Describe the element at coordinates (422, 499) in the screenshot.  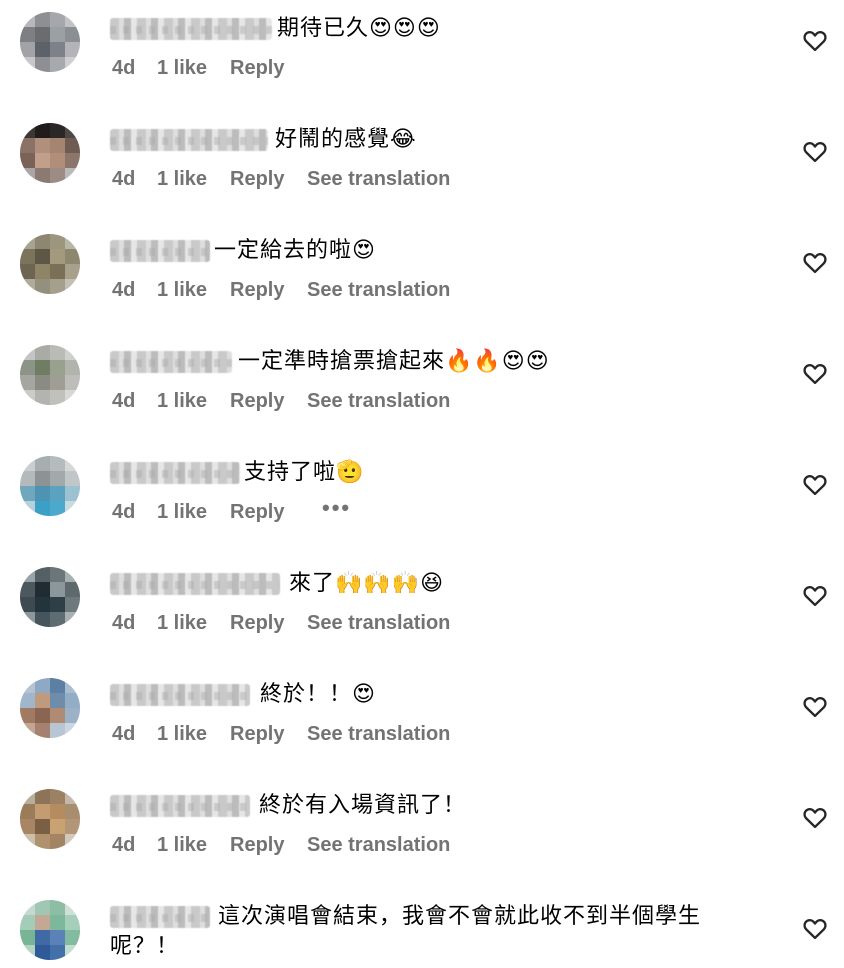
I see `comment-item: 支持了啦🫡 4d 1 like Reply •••` at that location.